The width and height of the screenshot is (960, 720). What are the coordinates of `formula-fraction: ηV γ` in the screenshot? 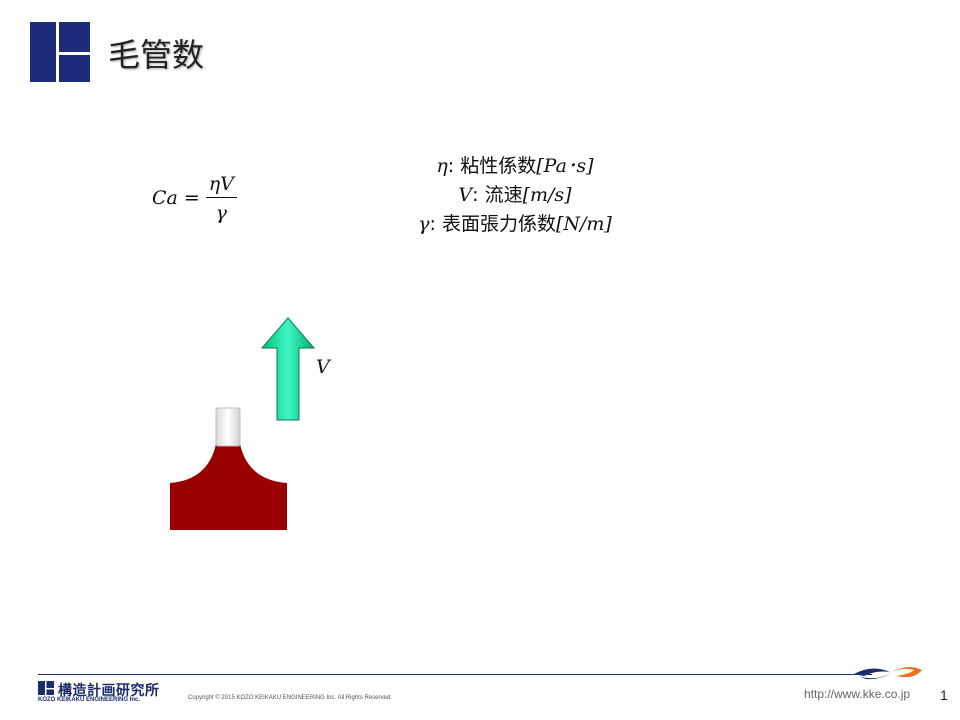 It's located at (221, 198).